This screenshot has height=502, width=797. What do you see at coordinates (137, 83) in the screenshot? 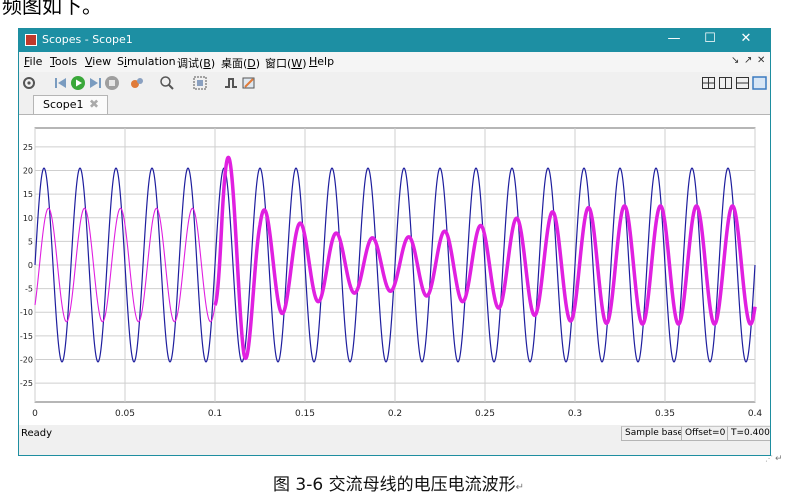
I see `highlight-icon` at bounding box center [137, 83].